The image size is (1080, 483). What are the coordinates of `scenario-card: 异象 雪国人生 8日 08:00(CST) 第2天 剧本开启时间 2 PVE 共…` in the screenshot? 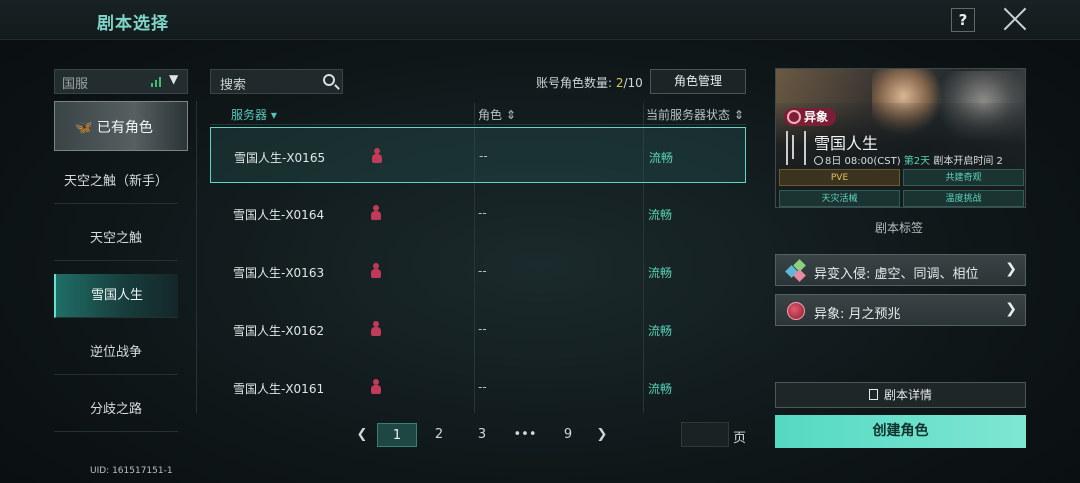 It's located at (900, 138).